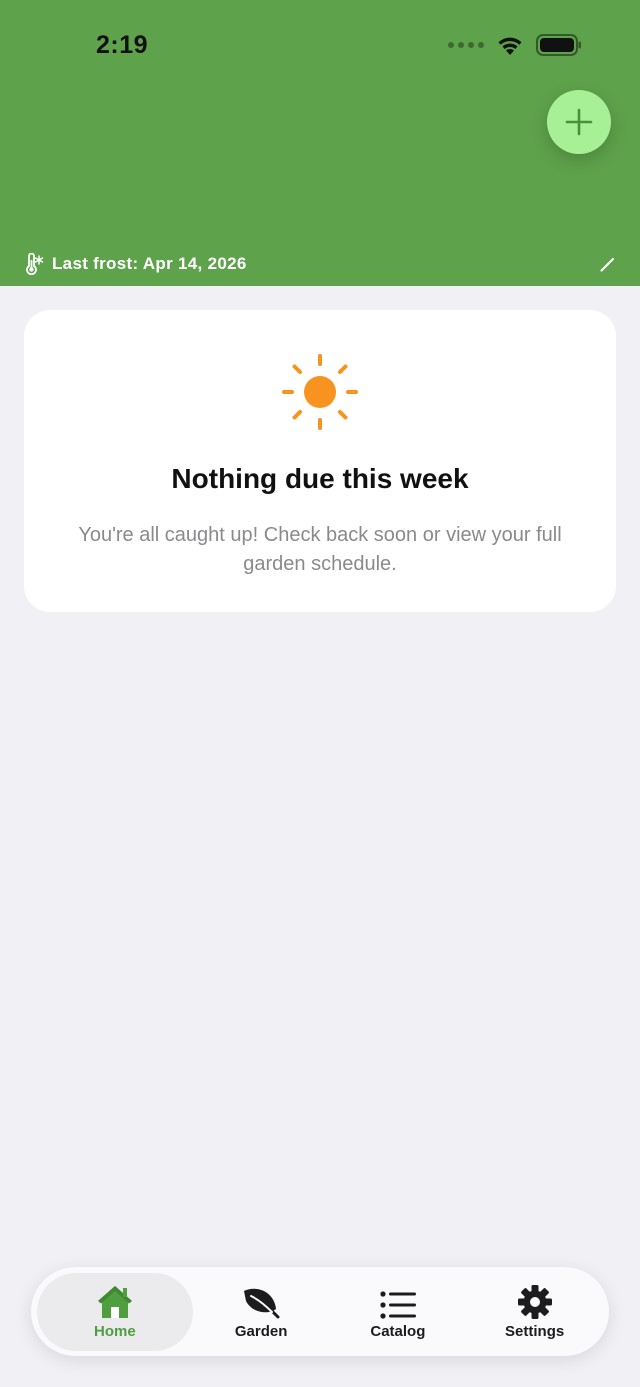  What do you see at coordinates (466, 45) in the screenshot?
I see `cellular-signal-icon` at bounding box center [466, 45].